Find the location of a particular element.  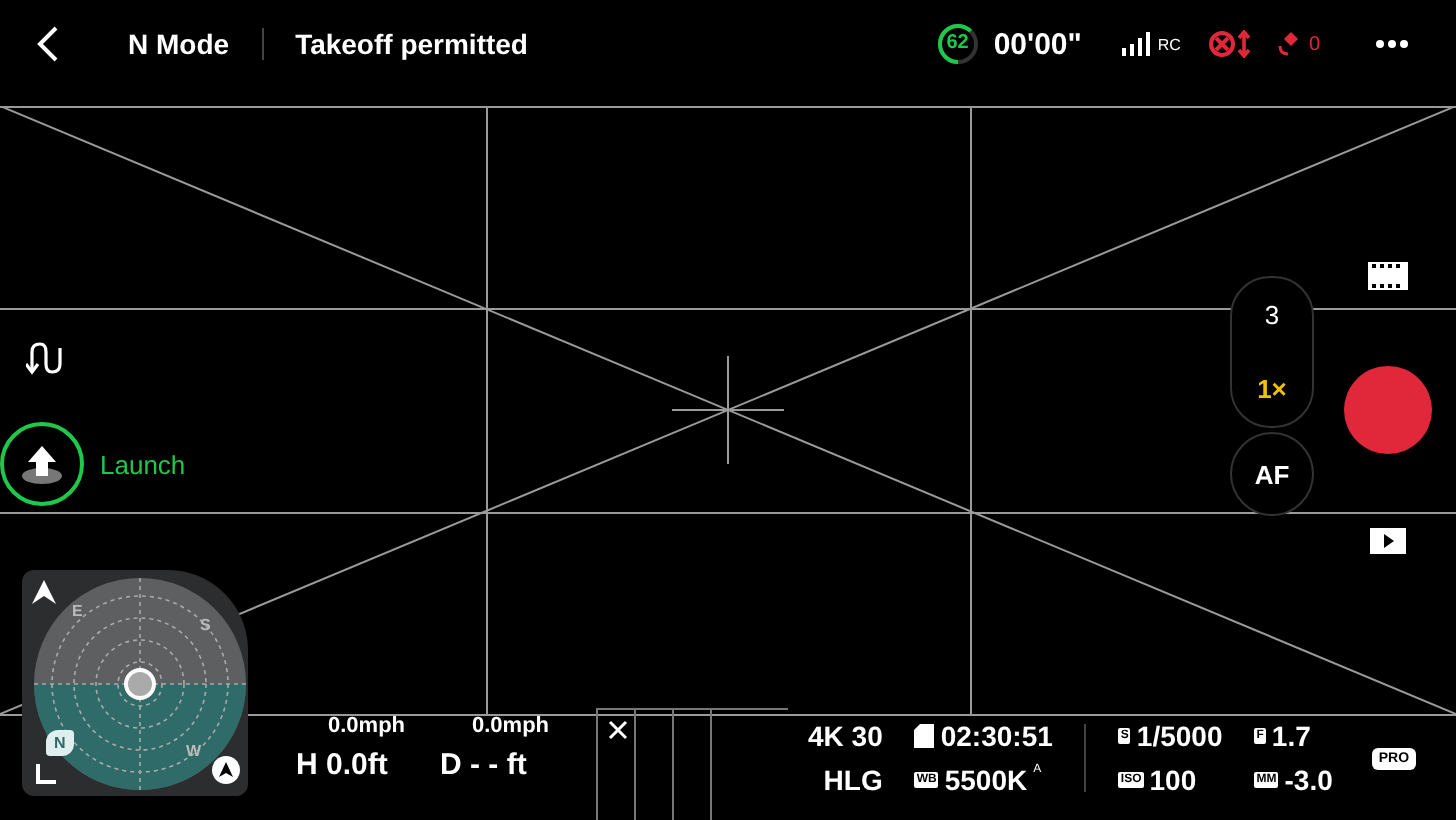

compass-letter: S is located at coordinates (205, 625).